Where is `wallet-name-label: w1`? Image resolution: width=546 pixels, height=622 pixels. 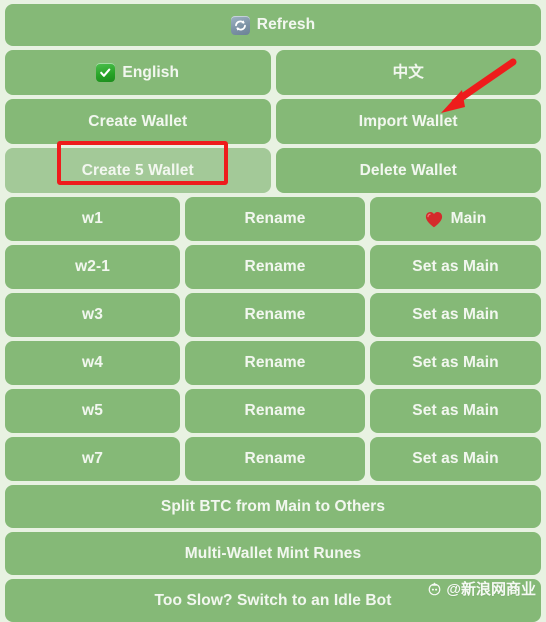
wallet-name-label: w1 is located at coordinates (92, 219).